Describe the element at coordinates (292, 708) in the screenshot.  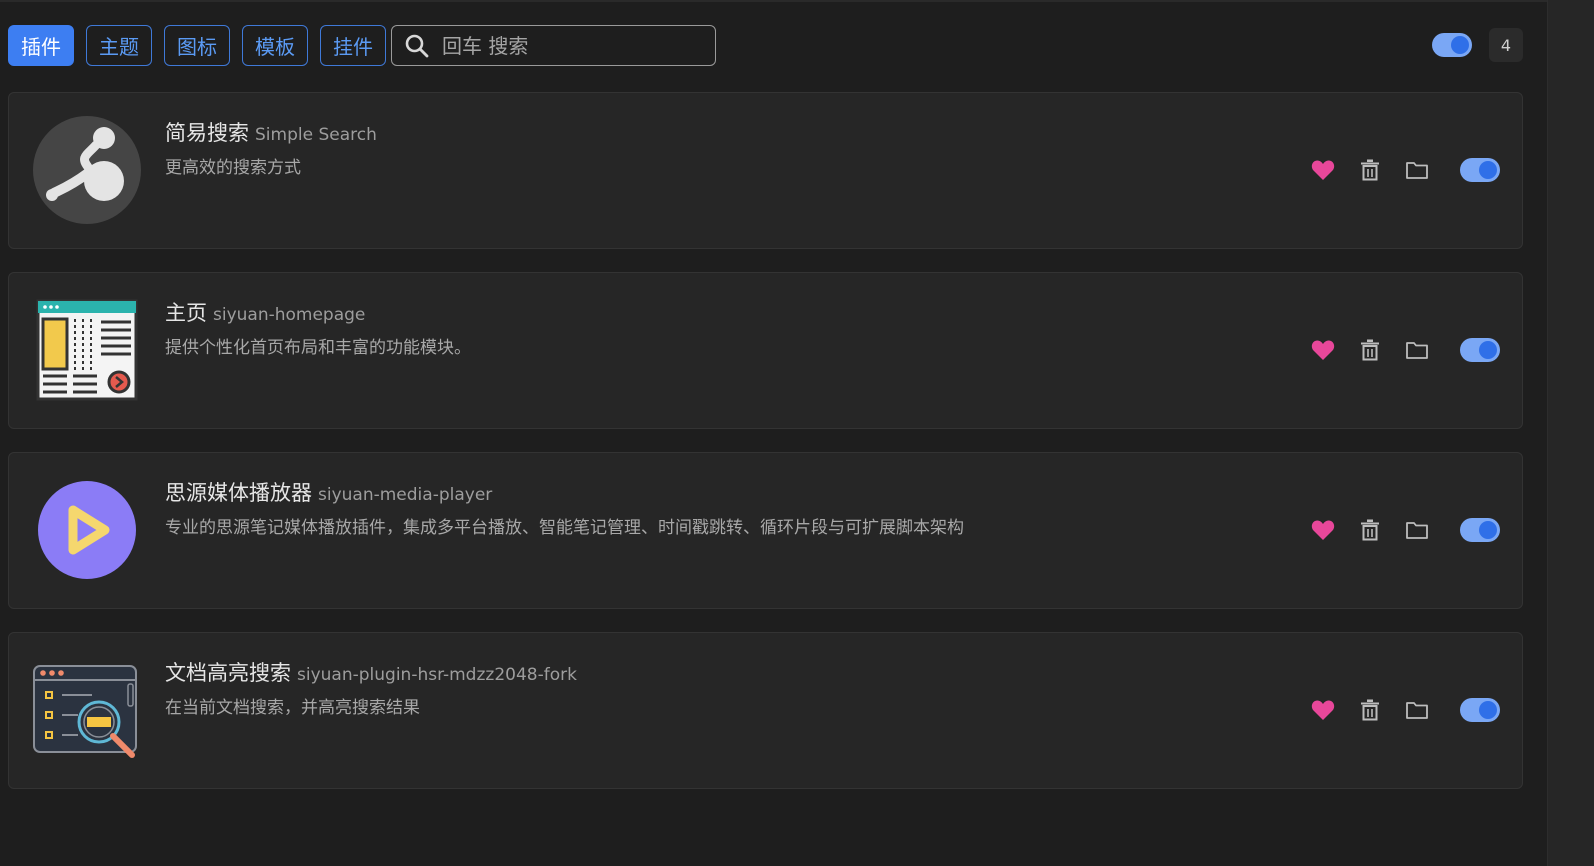
I see `plugin-description: 在当前文档搜索，并高亮搜索结果` at that location.